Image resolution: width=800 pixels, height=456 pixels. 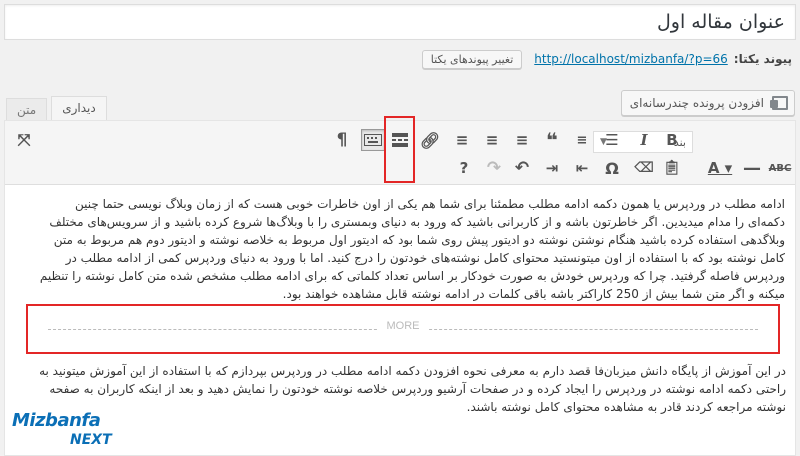 What do you see at coordinates (582, 140) in the screenshot?
I see `numbered-list-icon: ≡` at bounding box center [582, 140].